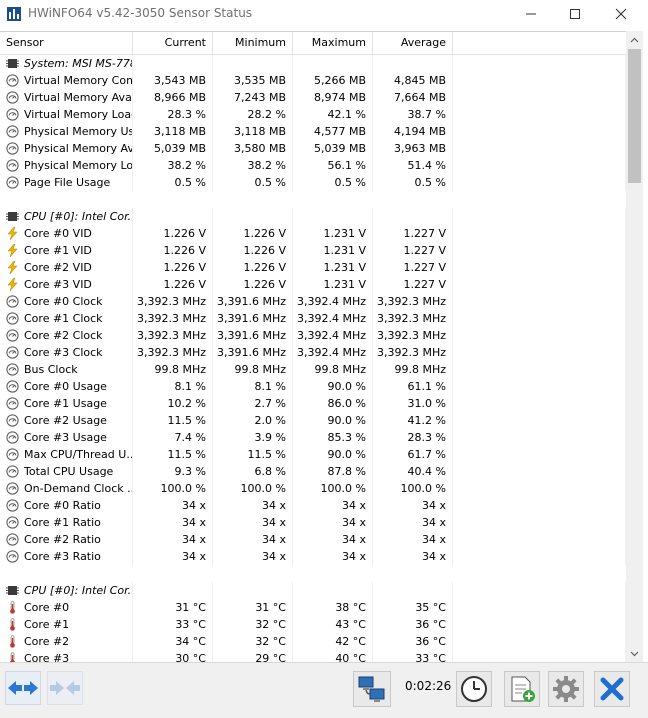 Image resolution: width=648 pixels, height=718 pixels. I want to click on settings-button, so click(566, 689).